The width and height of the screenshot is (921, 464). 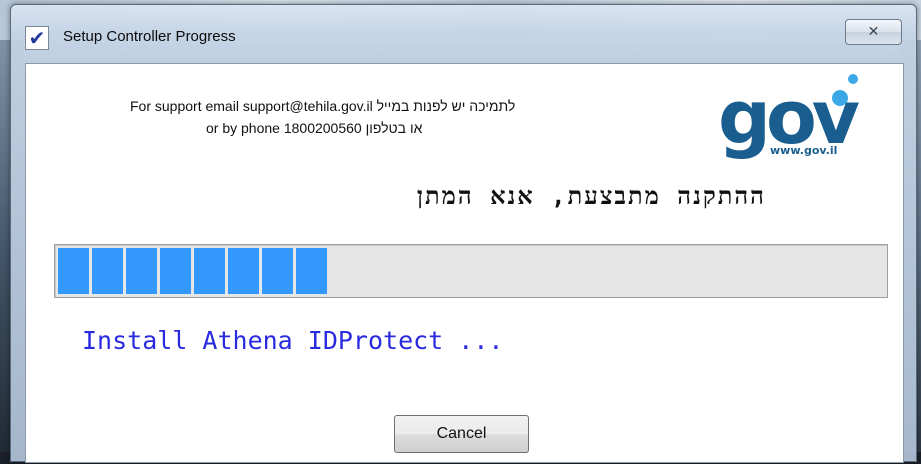 What do you see at coordinates (149, 36) in the screenshot?
I see `window-title: Setup Controller Progress` at bounding box center [149, 36].